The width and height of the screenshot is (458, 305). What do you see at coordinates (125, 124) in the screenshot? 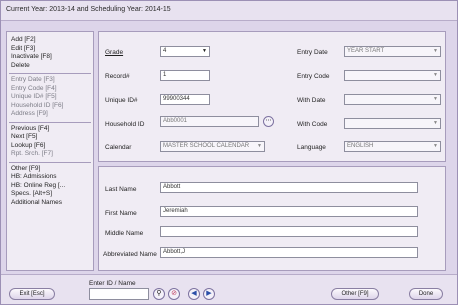
I see `household-id-label: Household ID` at bounding box center [125, 124].